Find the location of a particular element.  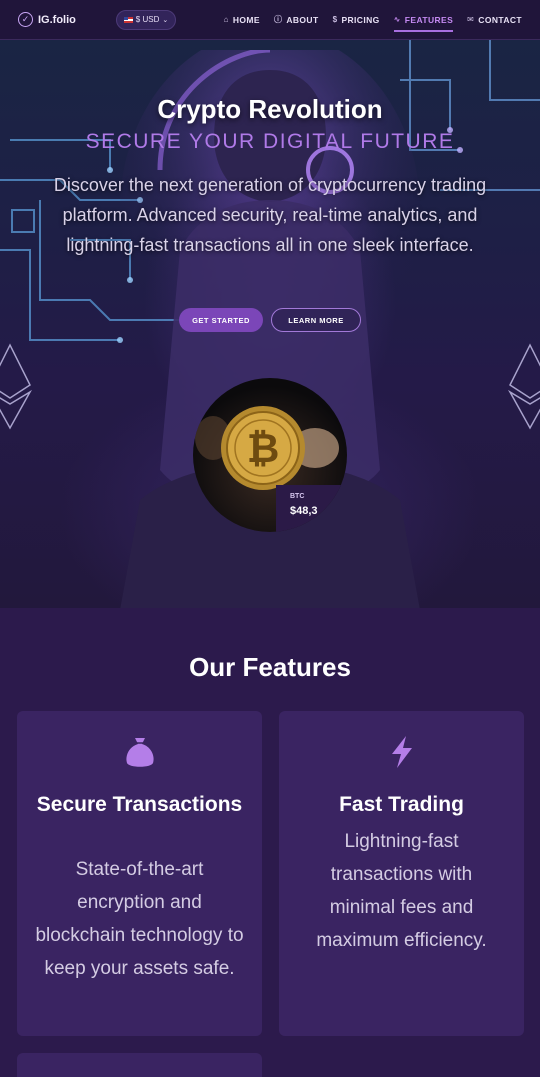

dollar-icon: $ is located at coordinates (335, 19).